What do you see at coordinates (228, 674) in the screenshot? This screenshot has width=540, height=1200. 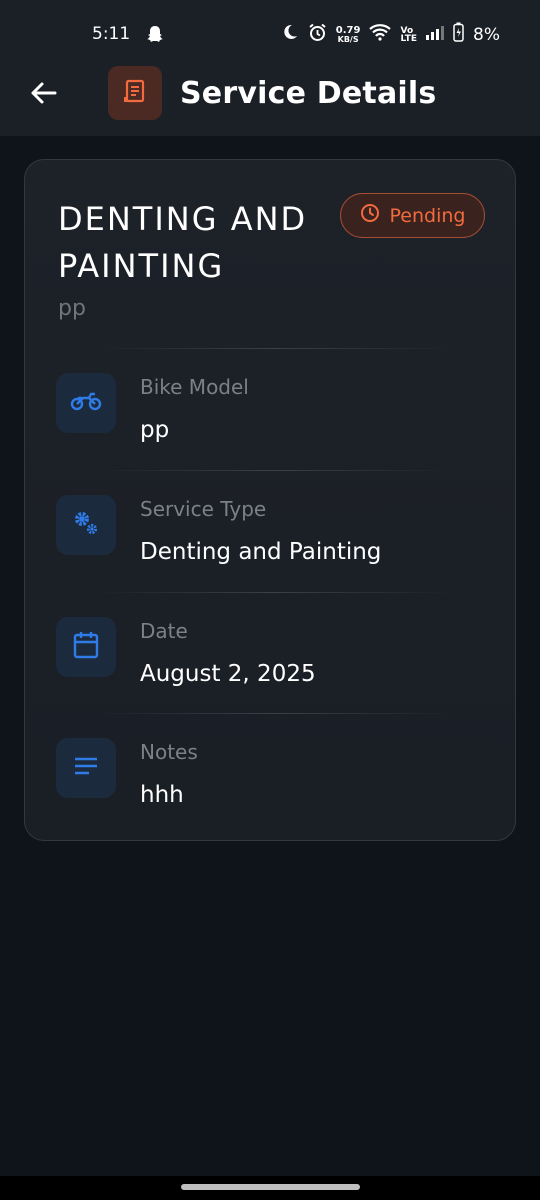 I see `detail-value: August 2, 2025` at bounding box center [228, 674].